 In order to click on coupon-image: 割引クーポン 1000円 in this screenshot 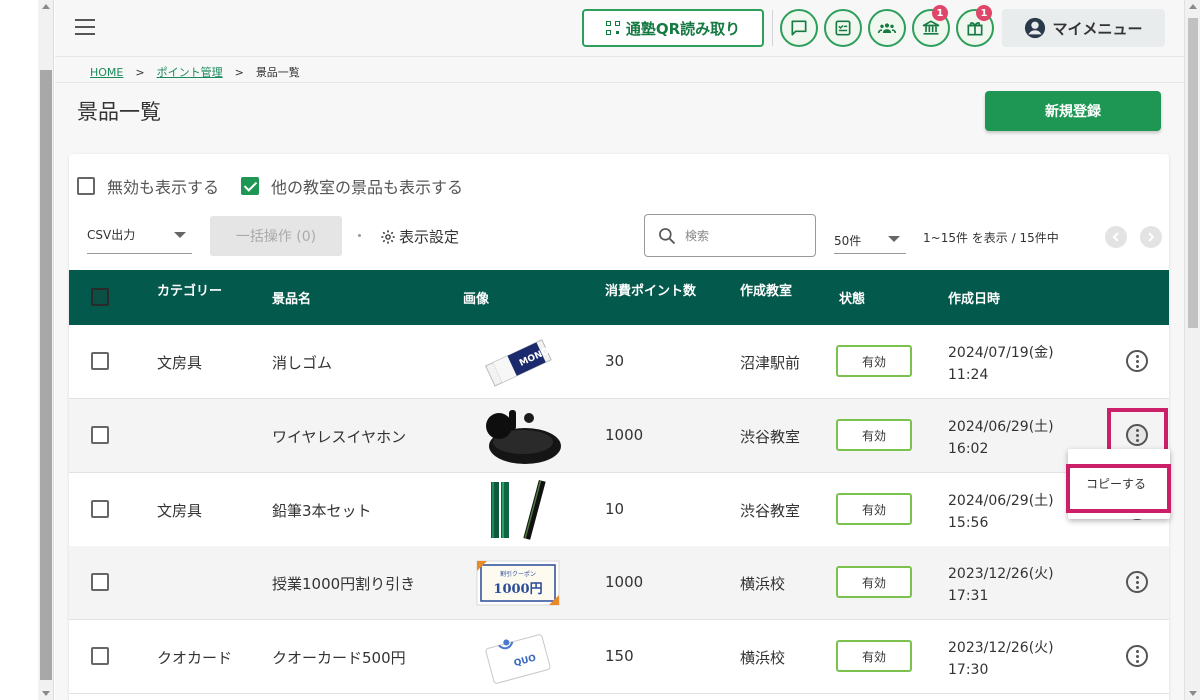, I will do `click(518, 583)`.